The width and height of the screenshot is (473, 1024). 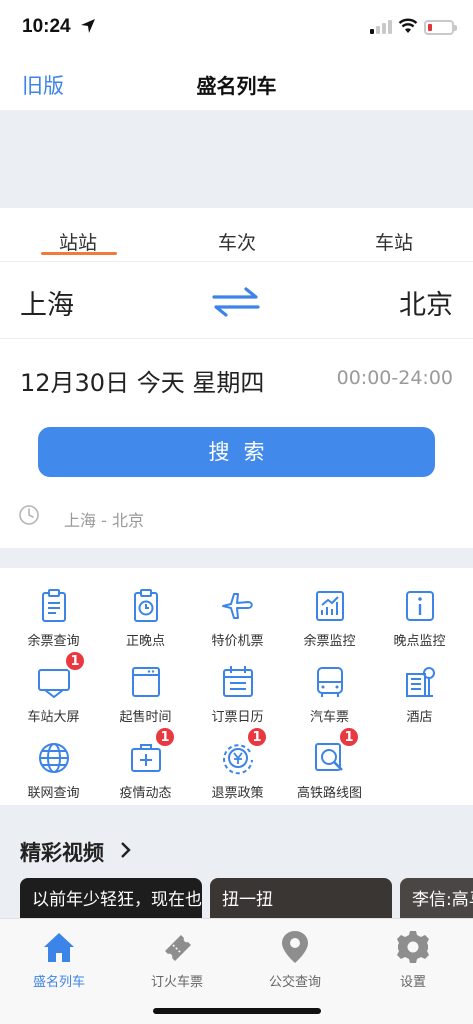 I want to click on feature-station-screen: 1 车站大屏, so click(x=53, y=688).